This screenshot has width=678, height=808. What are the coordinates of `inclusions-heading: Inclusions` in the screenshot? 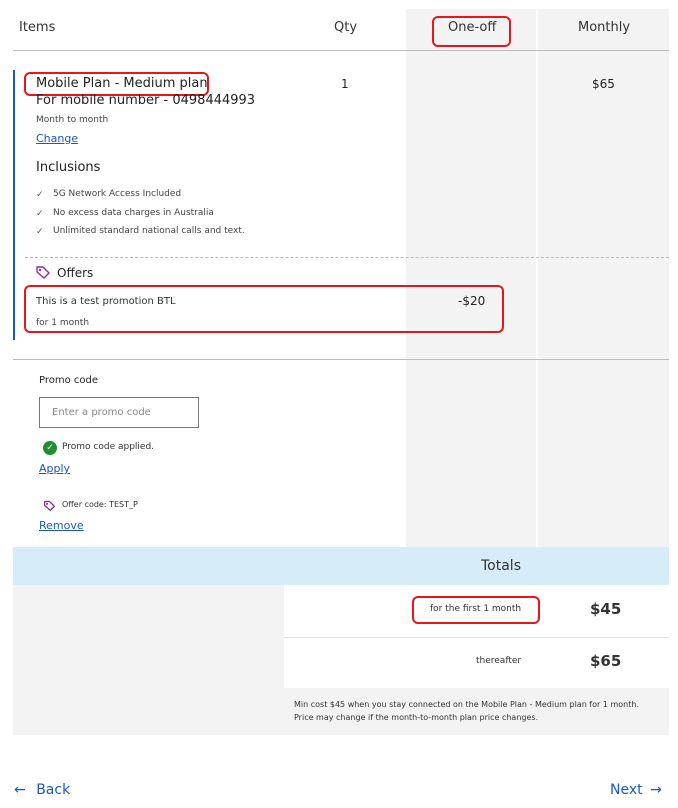 It's located at (68, 167).